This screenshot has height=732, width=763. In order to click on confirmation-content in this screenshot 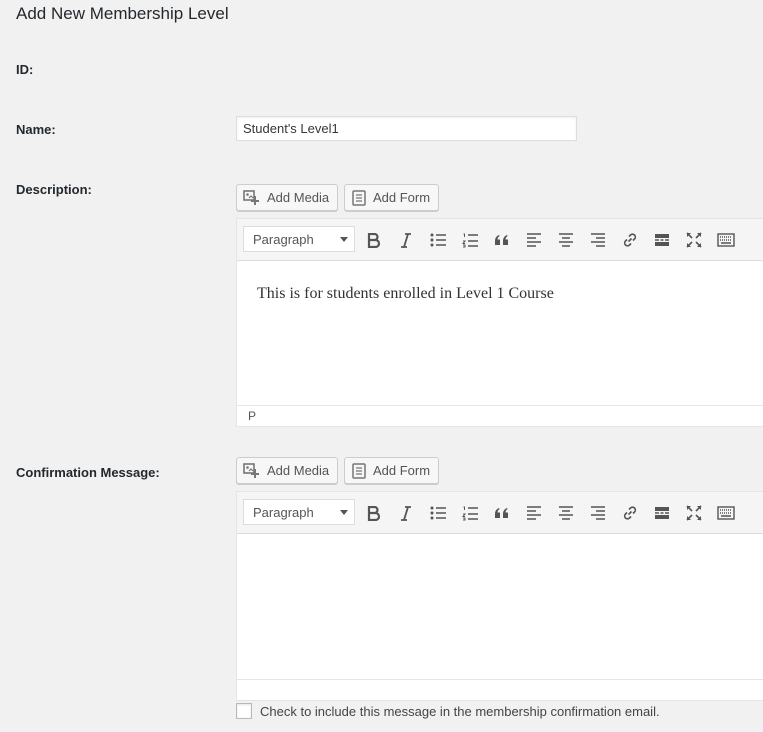, I will do `click(500, 606)`.